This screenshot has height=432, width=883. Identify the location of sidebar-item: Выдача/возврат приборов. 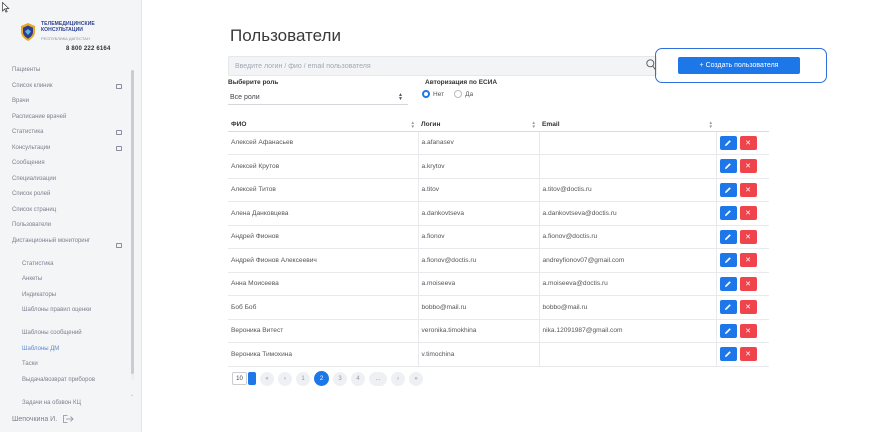
(64, 384).